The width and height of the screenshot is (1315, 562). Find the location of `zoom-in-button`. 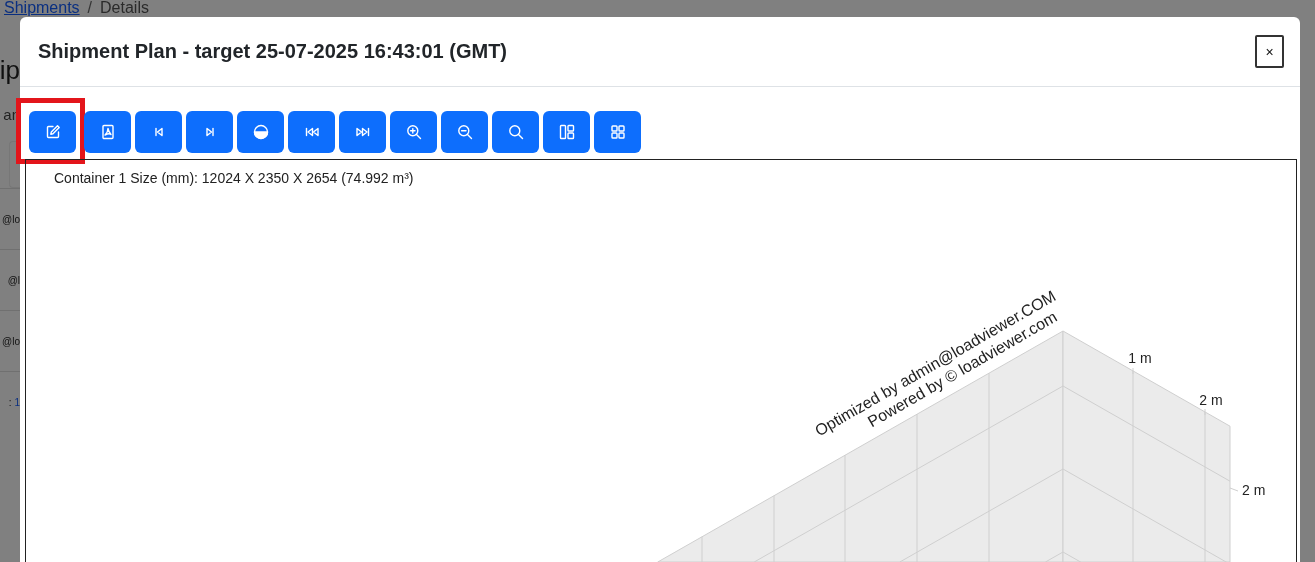

zoom-in-button is located at coordinates (413, 132).